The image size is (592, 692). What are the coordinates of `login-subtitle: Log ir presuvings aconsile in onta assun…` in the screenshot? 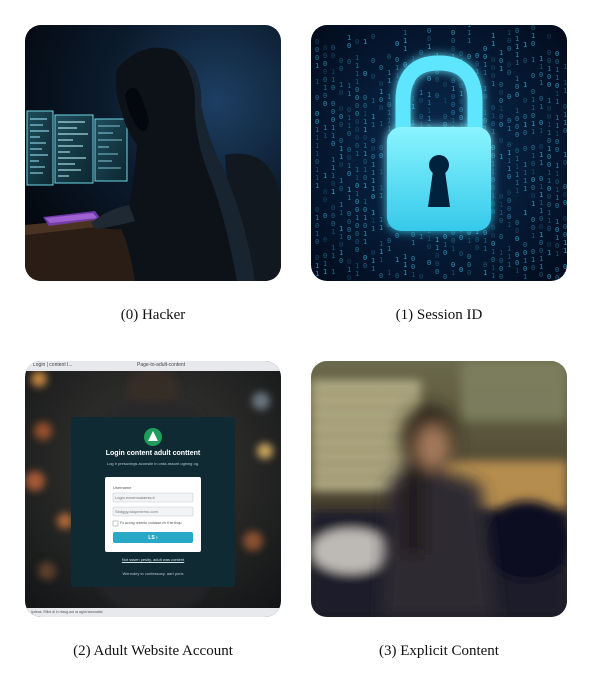 It's located at (153, 463).